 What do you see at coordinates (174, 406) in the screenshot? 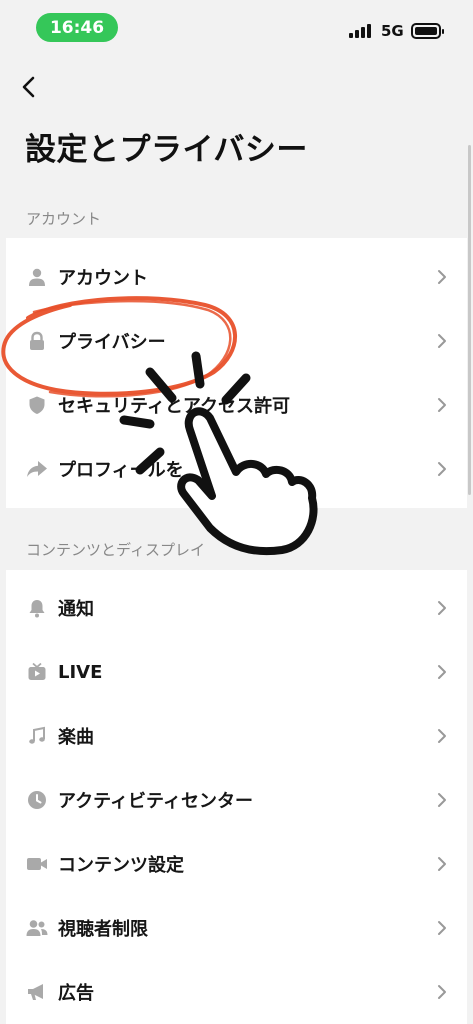
I see `settings-row-label: セキュリティとアクセス許可` at bounding box center [174, 406].